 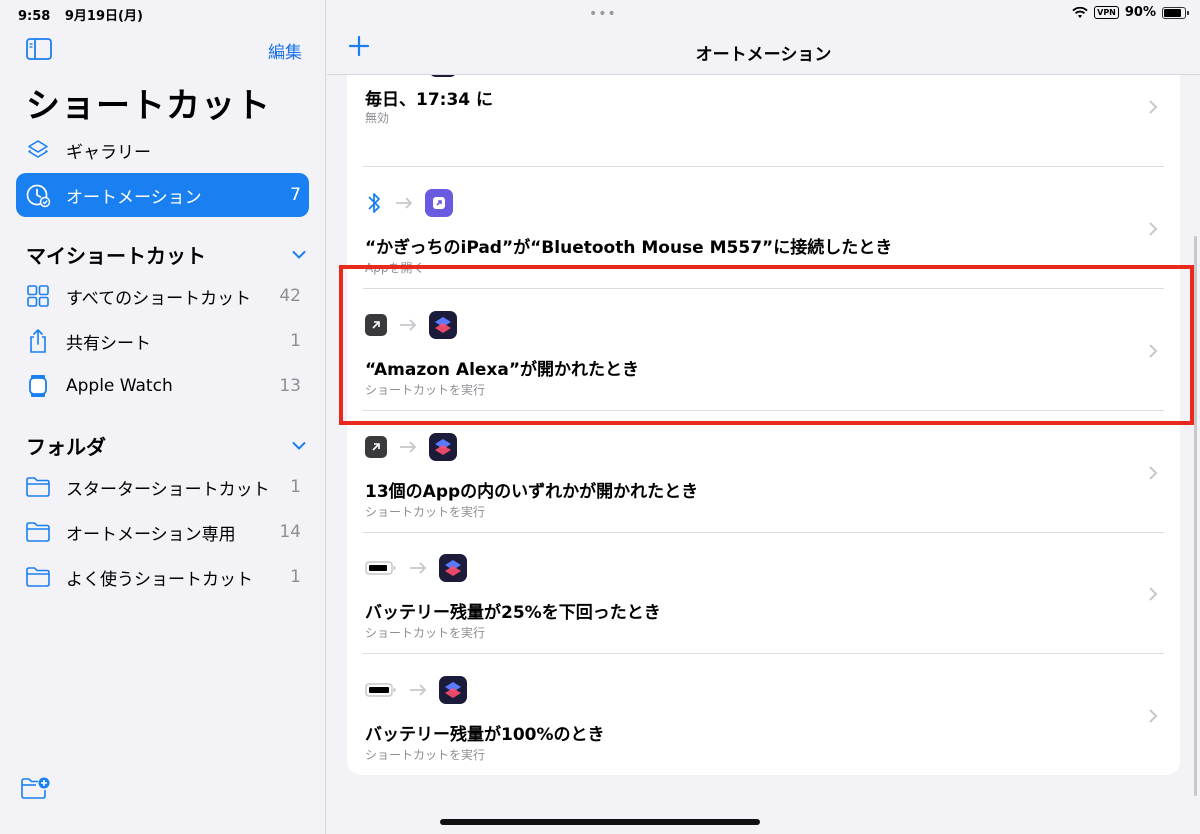 What do you see at coordinates (377, 118) in the screenshot?
I see `automation-subtitle: 無効` at bounding box center [377, 118].